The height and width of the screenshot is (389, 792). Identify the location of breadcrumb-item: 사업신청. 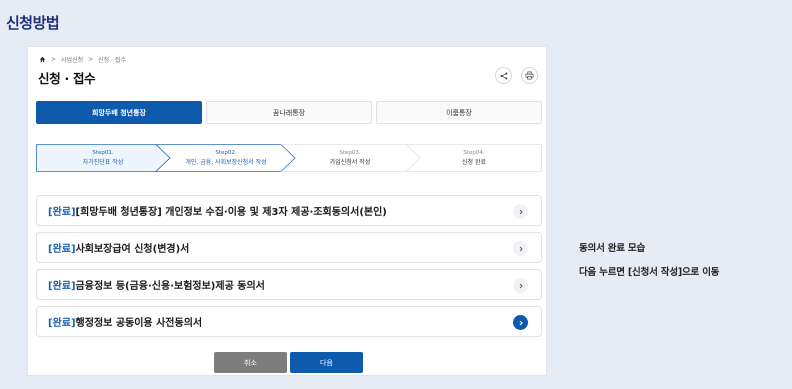
(72, 59).